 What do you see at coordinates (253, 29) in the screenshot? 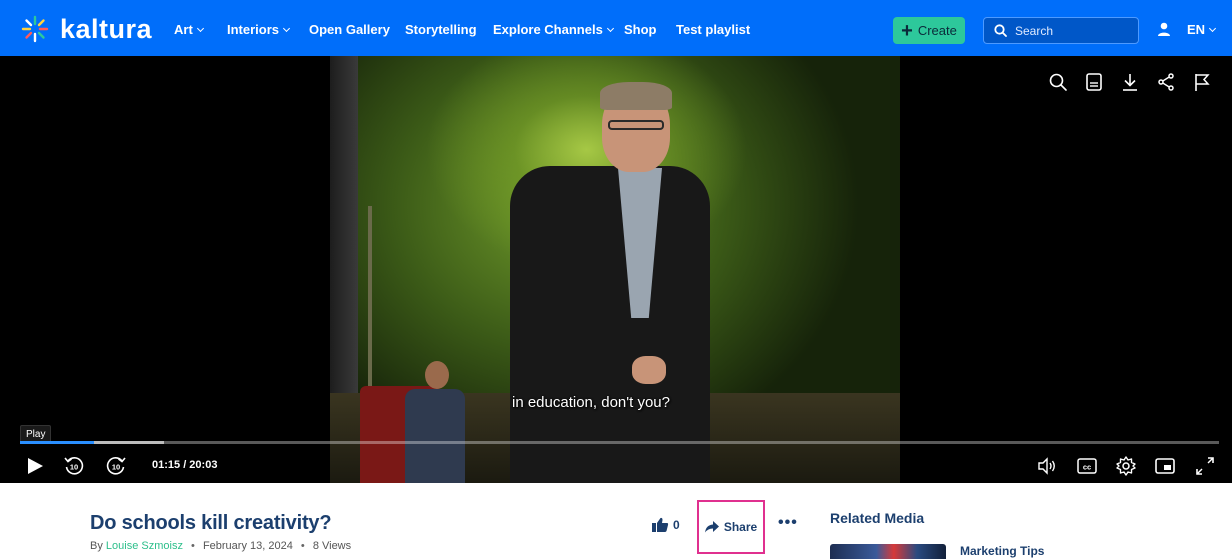
I see `nav-item-label: Interiors` at bounding box center [253, 29].